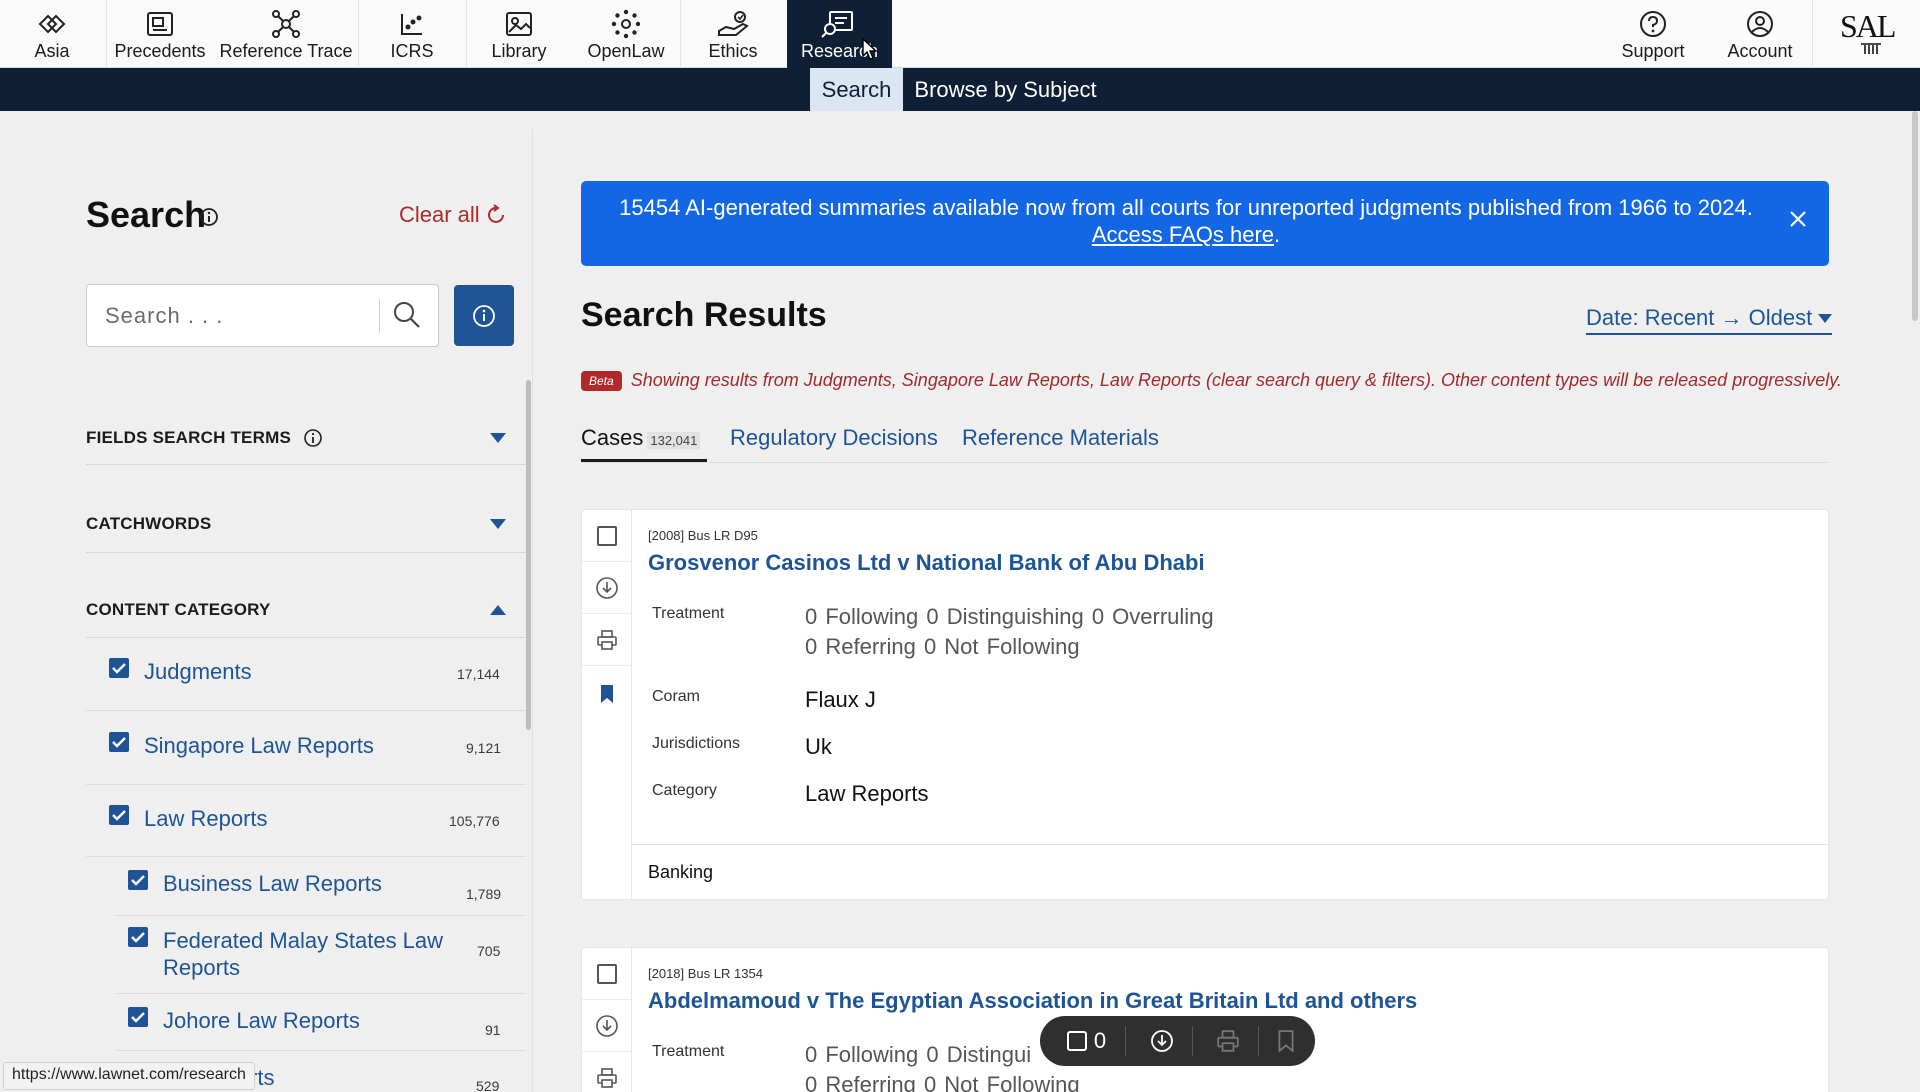  Describe the element at coordinates (198, 671) in the screenshot. I see `category-label: Judgments` at that location.